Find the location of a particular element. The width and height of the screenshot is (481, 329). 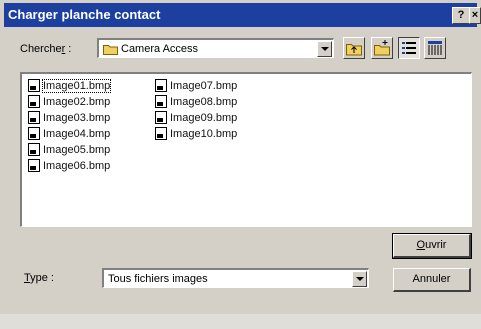

new-folder-button is located at coordinates (382, 48).